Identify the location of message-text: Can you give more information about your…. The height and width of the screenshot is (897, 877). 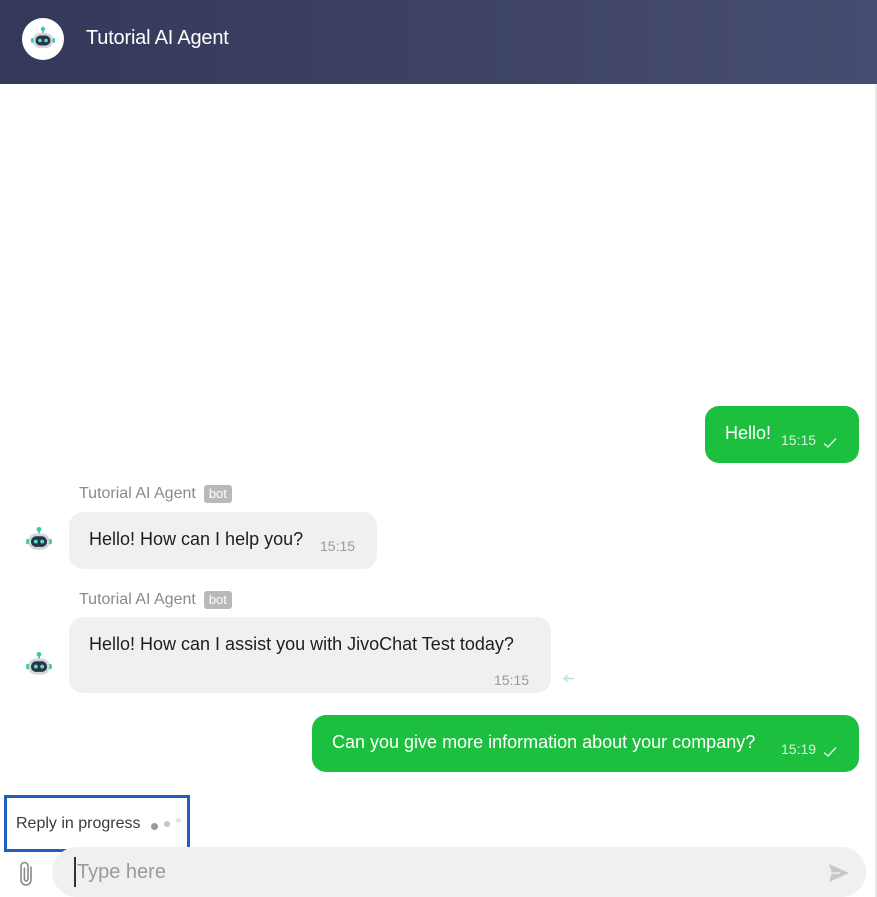
(544, 742).